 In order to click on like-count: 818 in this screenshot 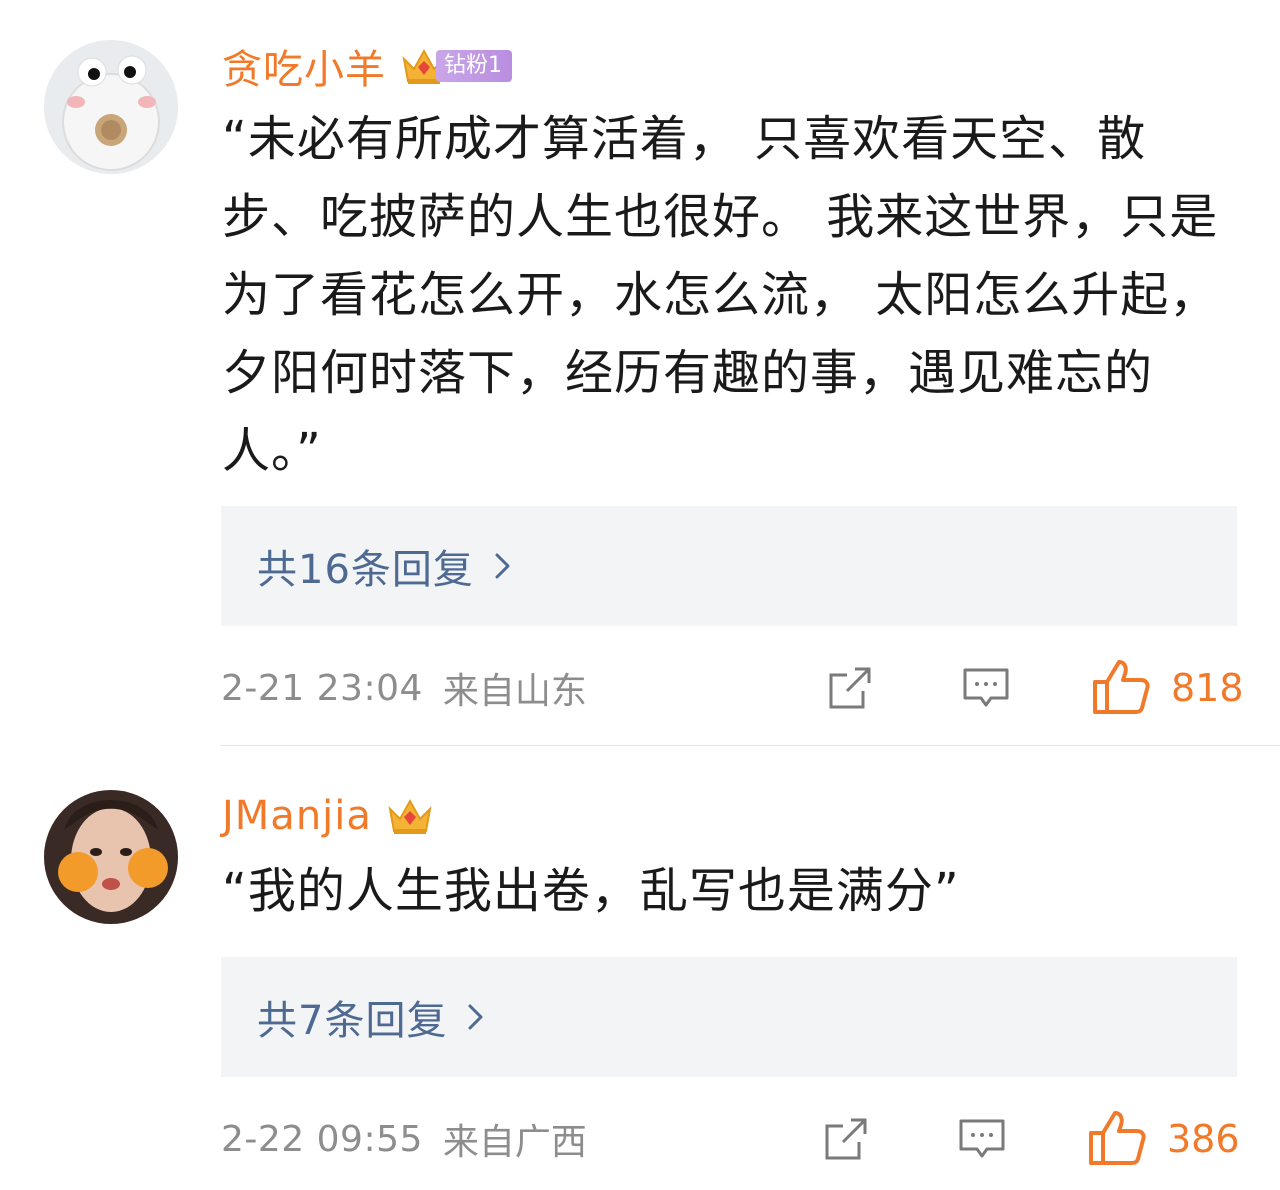, I will do `click(1207, 688)`.